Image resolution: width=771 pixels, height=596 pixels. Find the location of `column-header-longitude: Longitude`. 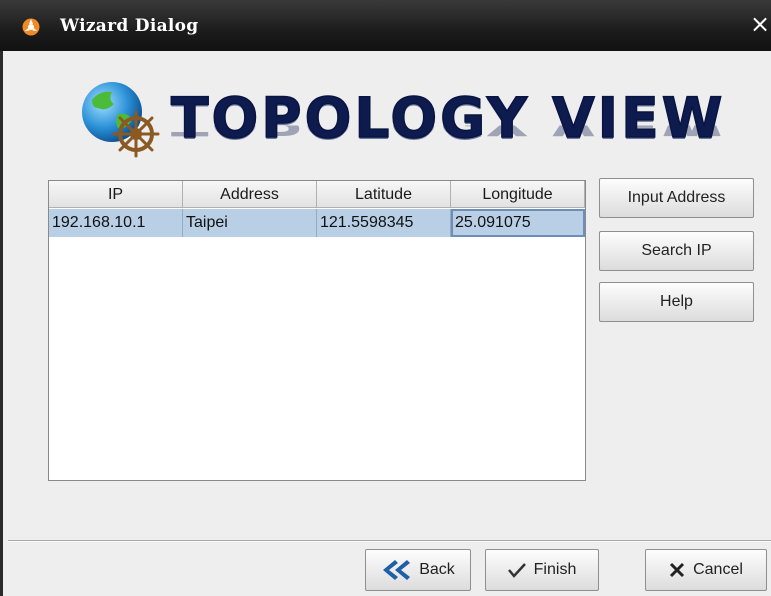

column-header-longitude: Longitude is located at coordinates (518, 194).